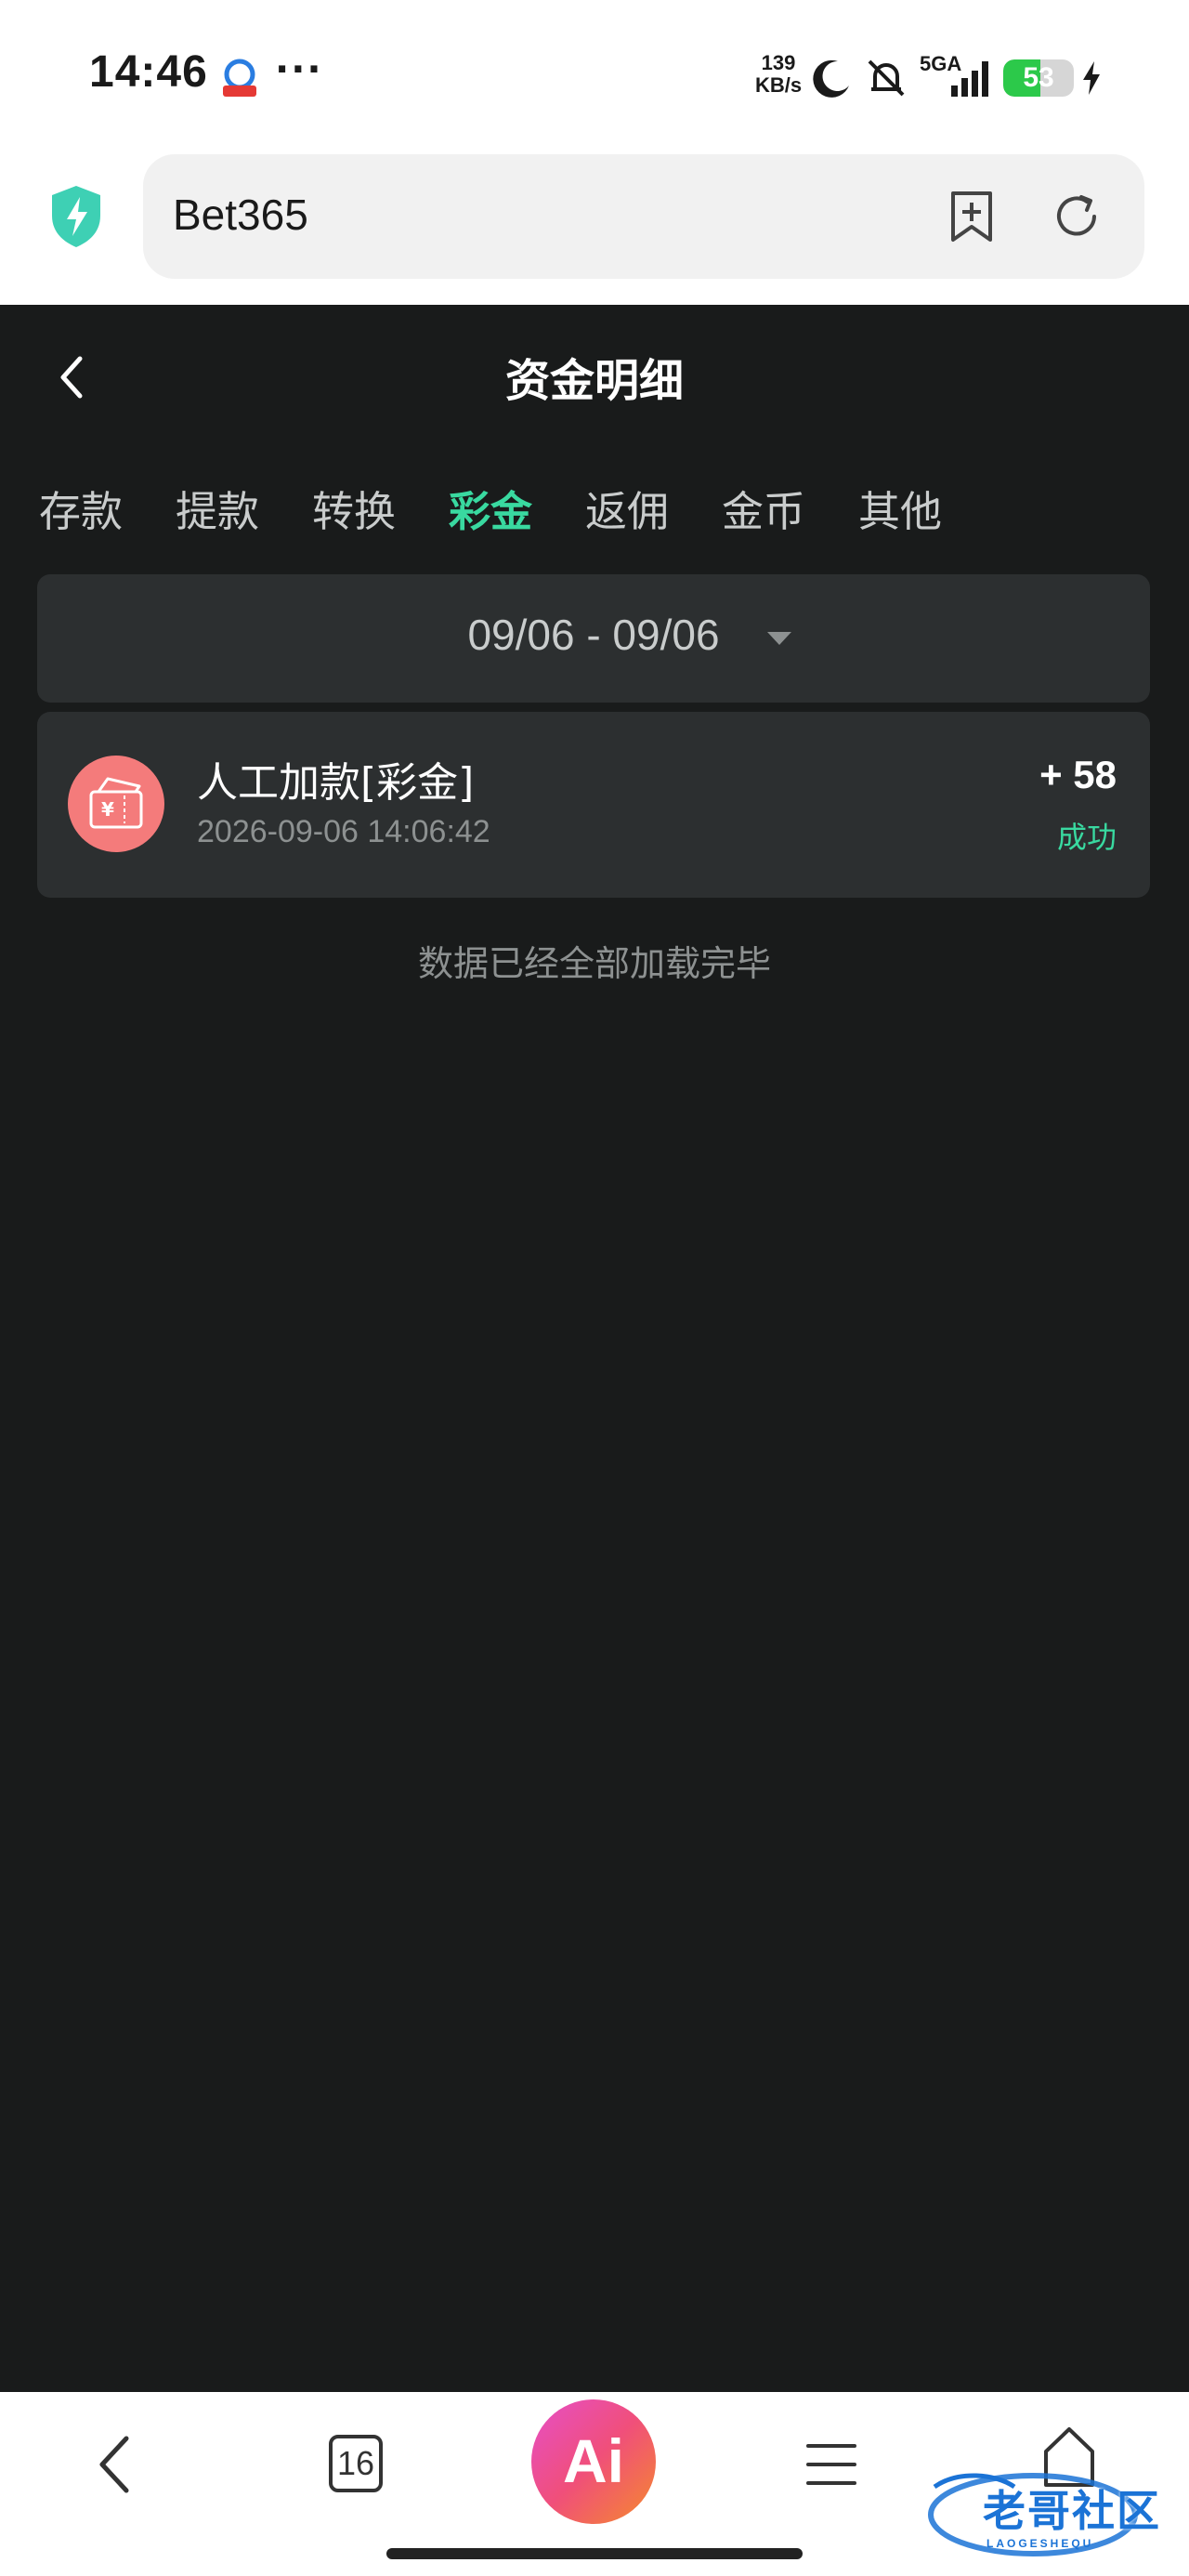 The height and width of the screenshot is (2576, 1189). I want to click on page-title: 资金明细, so click(594, 381).